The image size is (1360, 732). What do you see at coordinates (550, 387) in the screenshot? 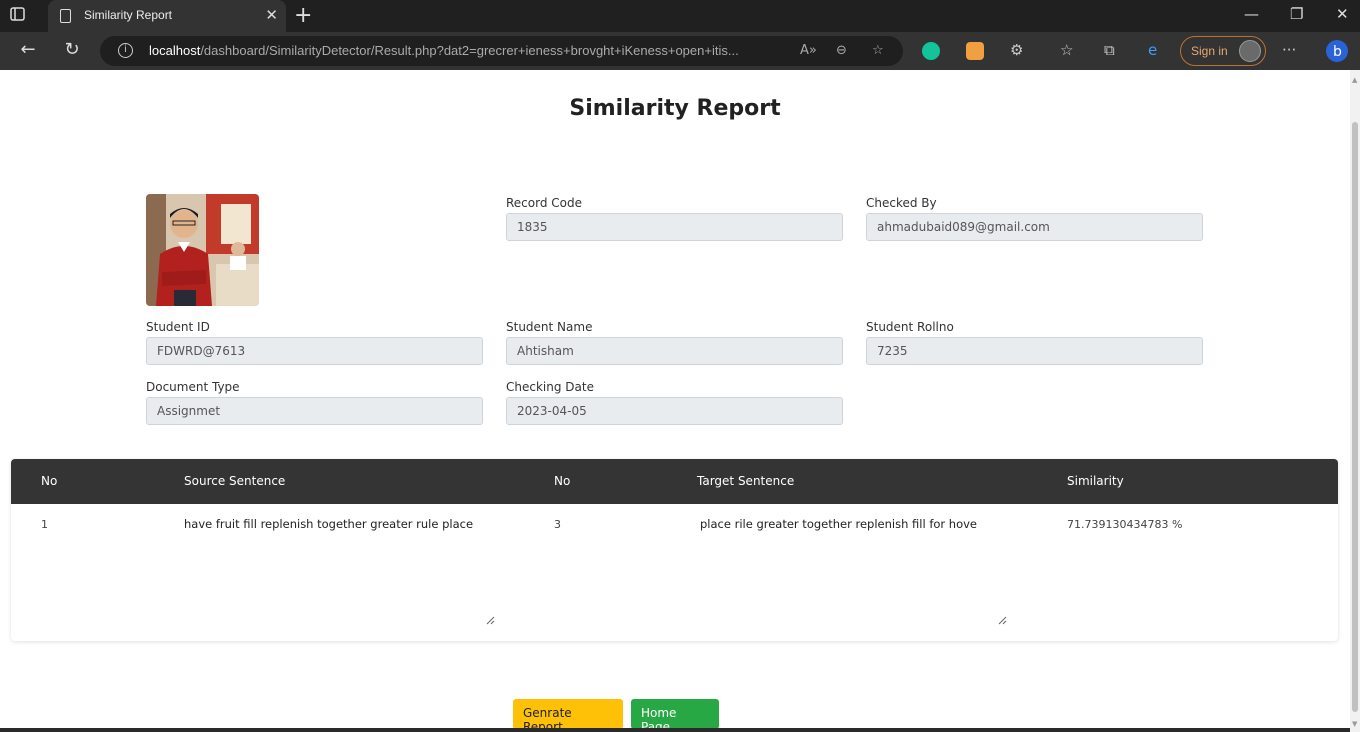
I see `checking-date-label: Checking Date` at bounding box center [550, 387].